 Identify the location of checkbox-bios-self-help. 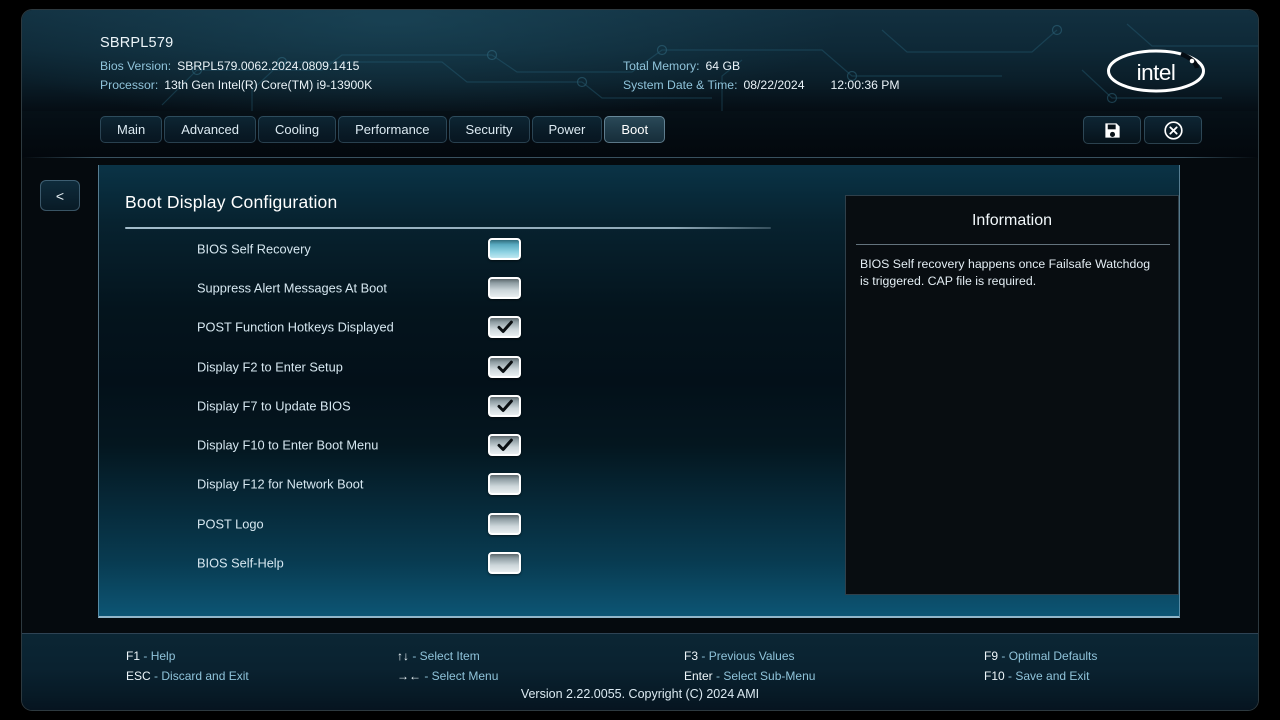
(504, 563).